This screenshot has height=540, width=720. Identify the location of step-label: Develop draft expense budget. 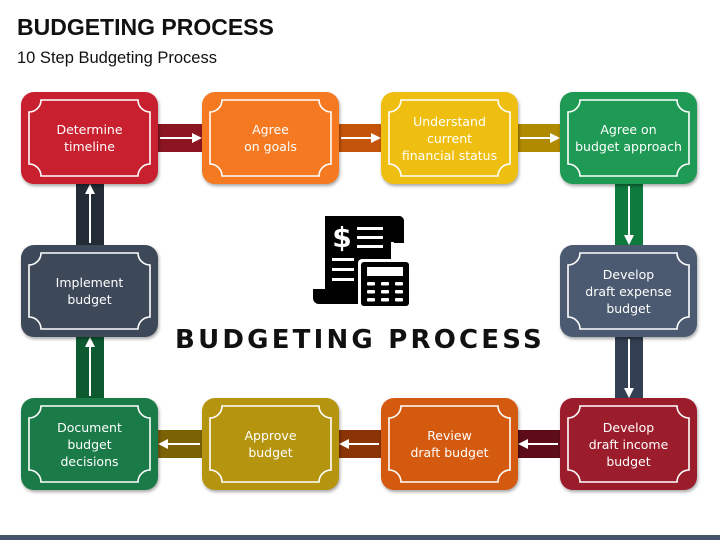
(628, 291).